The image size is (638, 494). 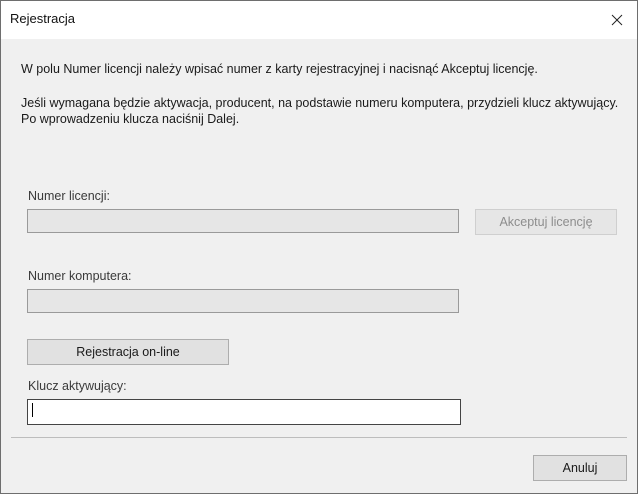 I want to click on activation-key-input, so click(x=244, y=412).